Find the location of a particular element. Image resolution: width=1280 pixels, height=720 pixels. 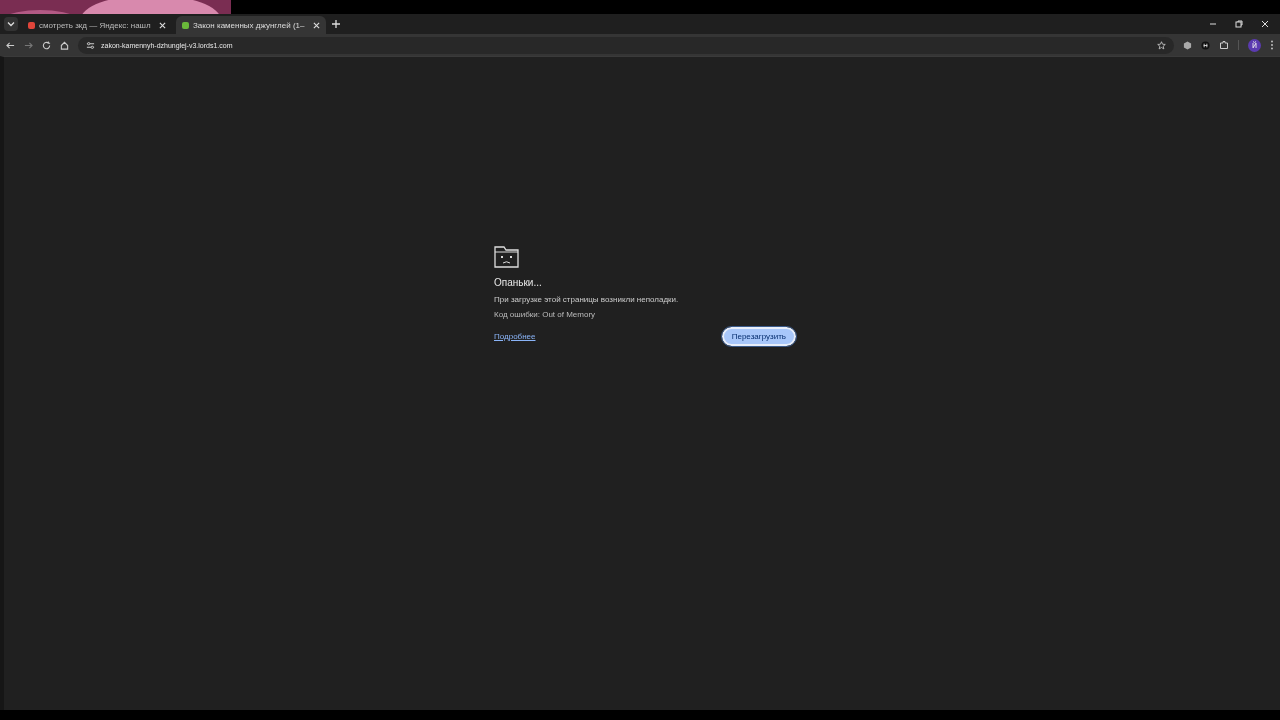

forward-icon is located at coordinates (28, 45).